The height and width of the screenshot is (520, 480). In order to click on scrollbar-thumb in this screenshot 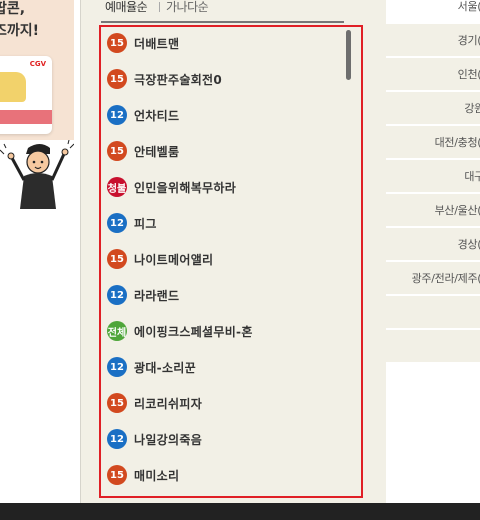, I will do `click(348, 55)`.